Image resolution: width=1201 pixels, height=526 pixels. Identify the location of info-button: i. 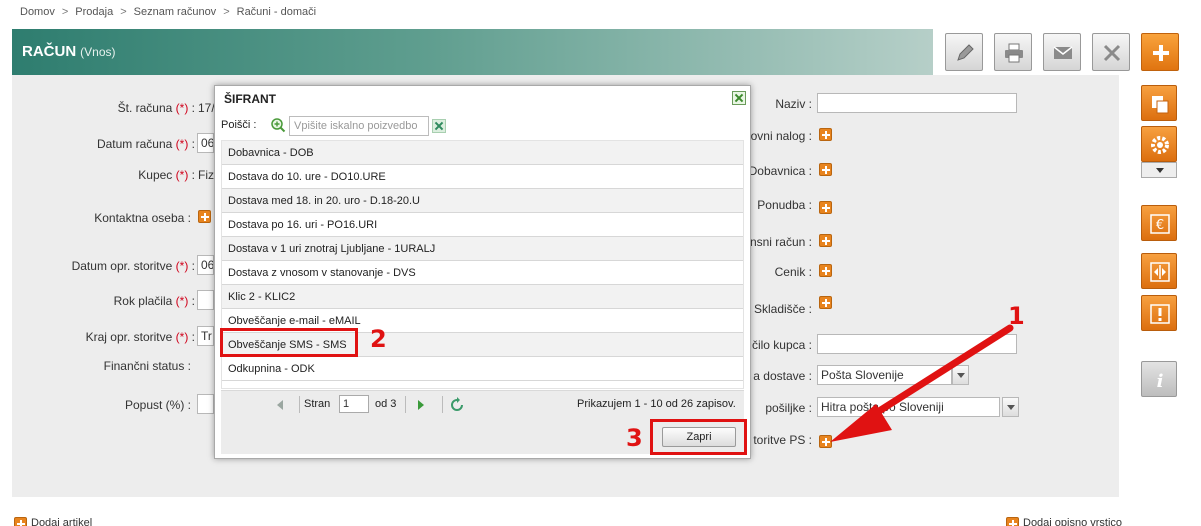
(1159, 379).